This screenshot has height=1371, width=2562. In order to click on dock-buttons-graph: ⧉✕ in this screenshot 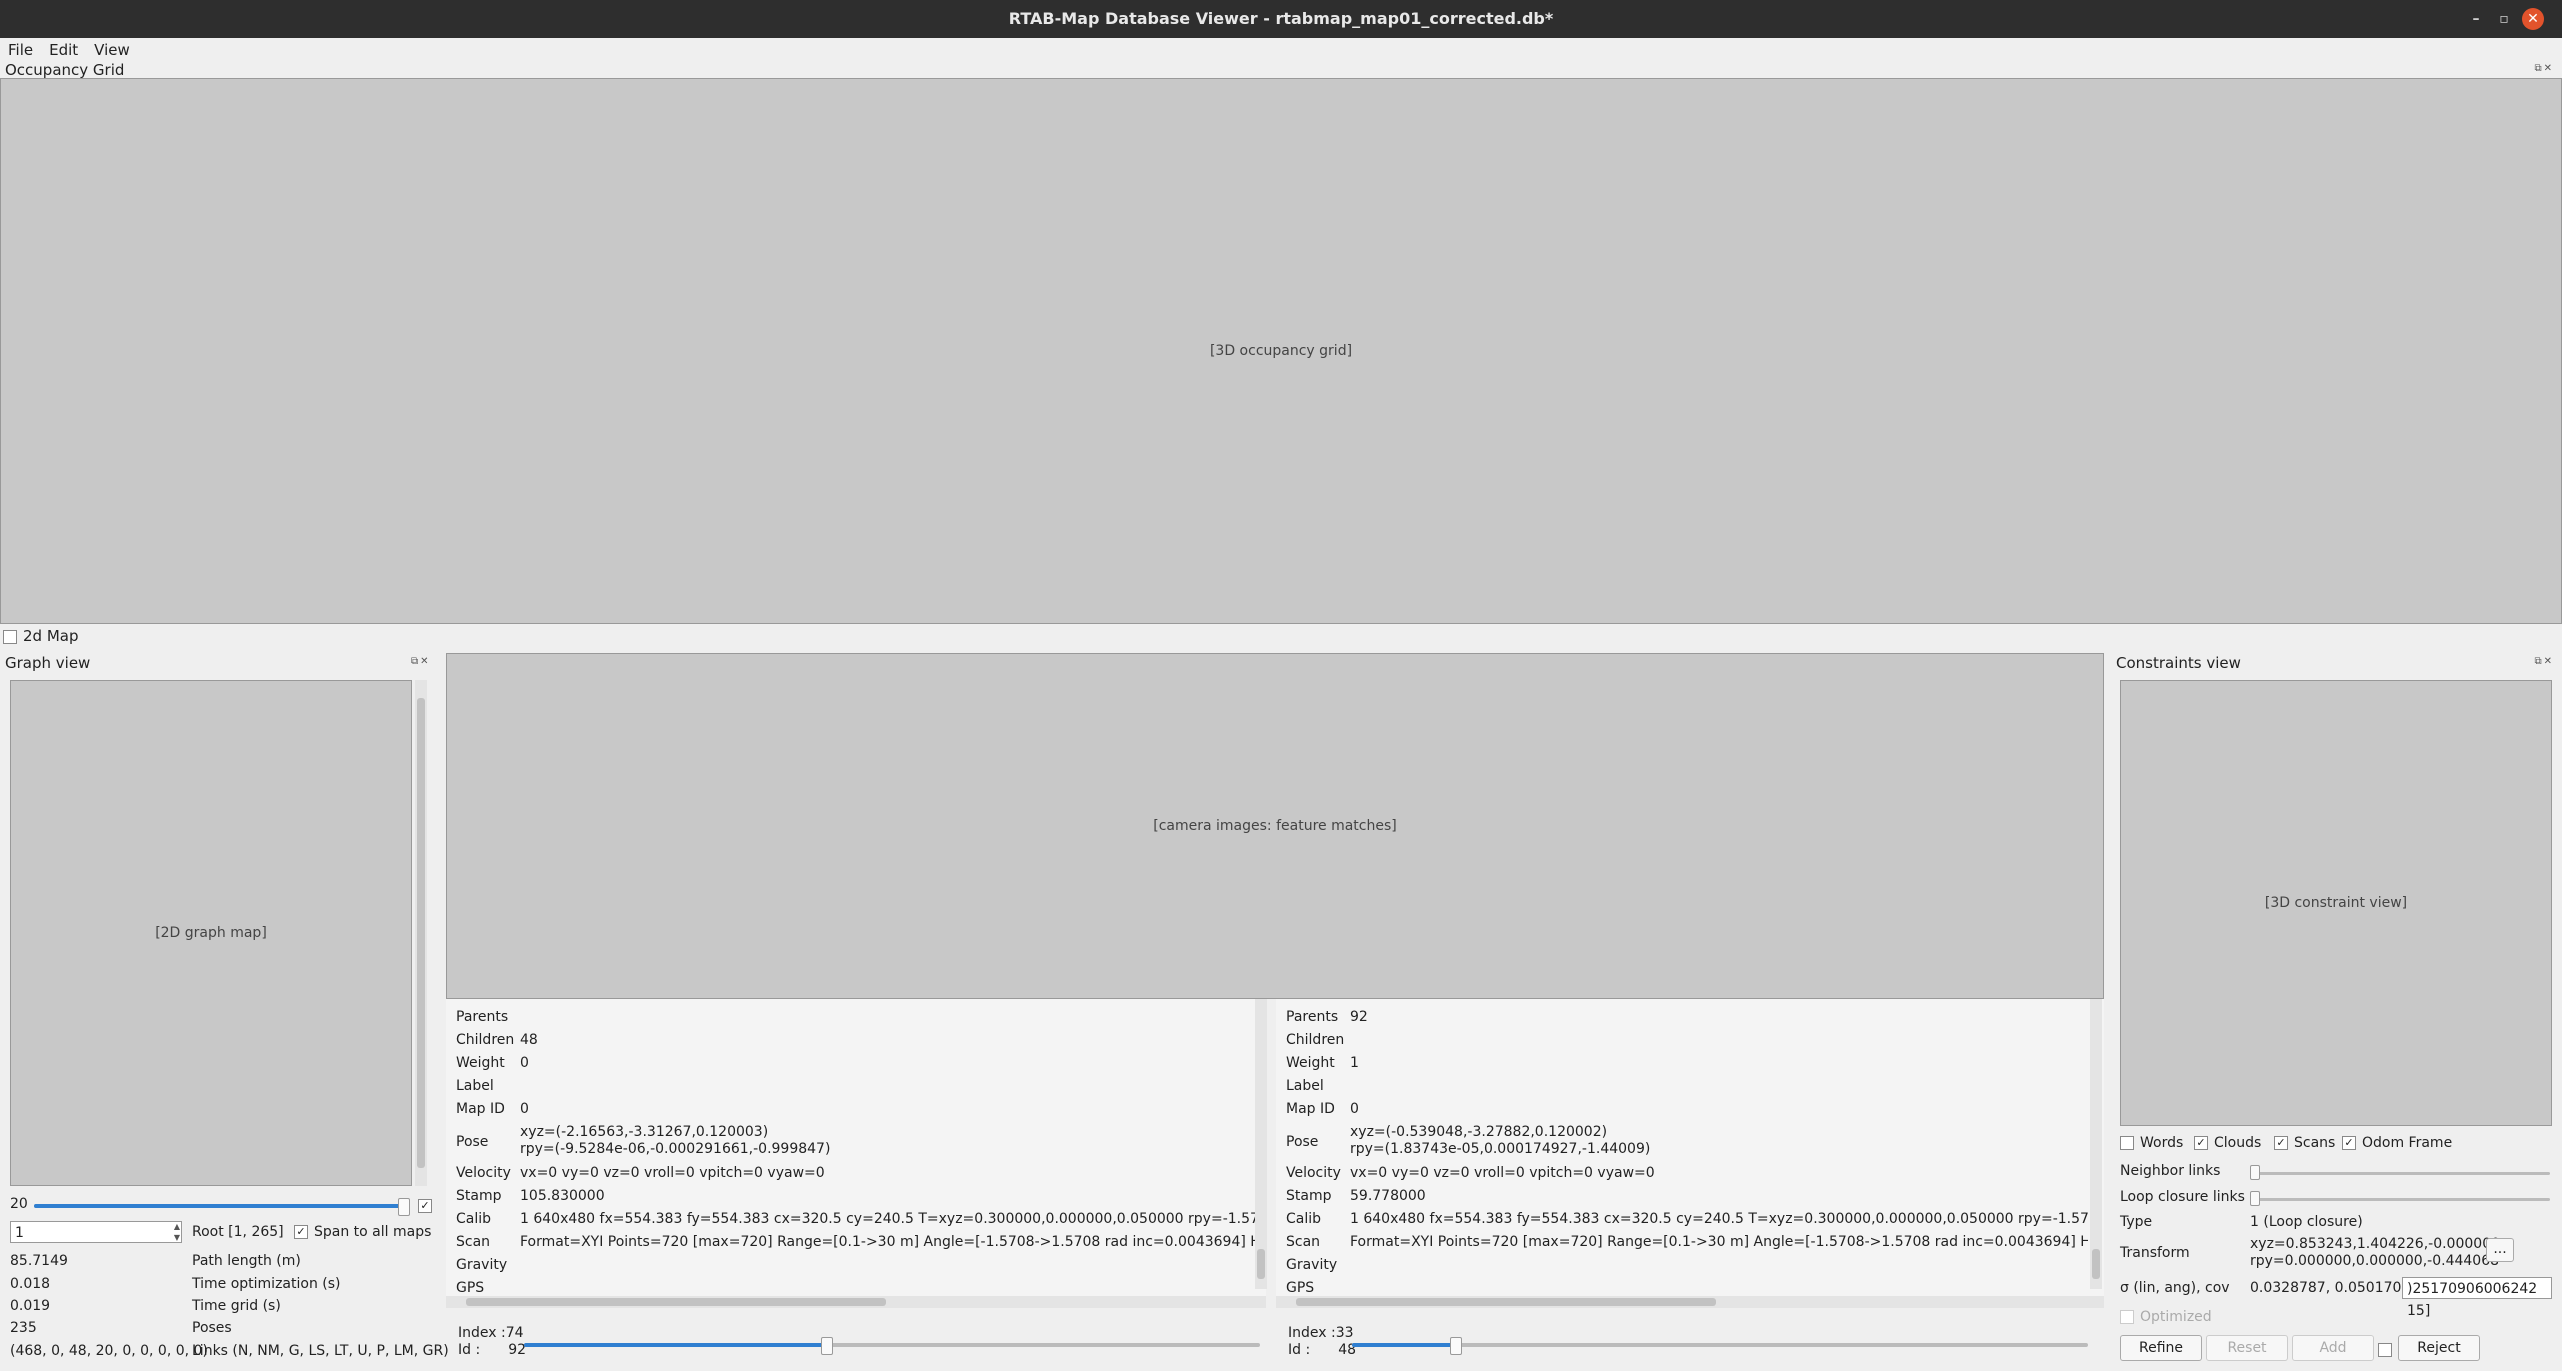, I will do `click(421, 661)`.